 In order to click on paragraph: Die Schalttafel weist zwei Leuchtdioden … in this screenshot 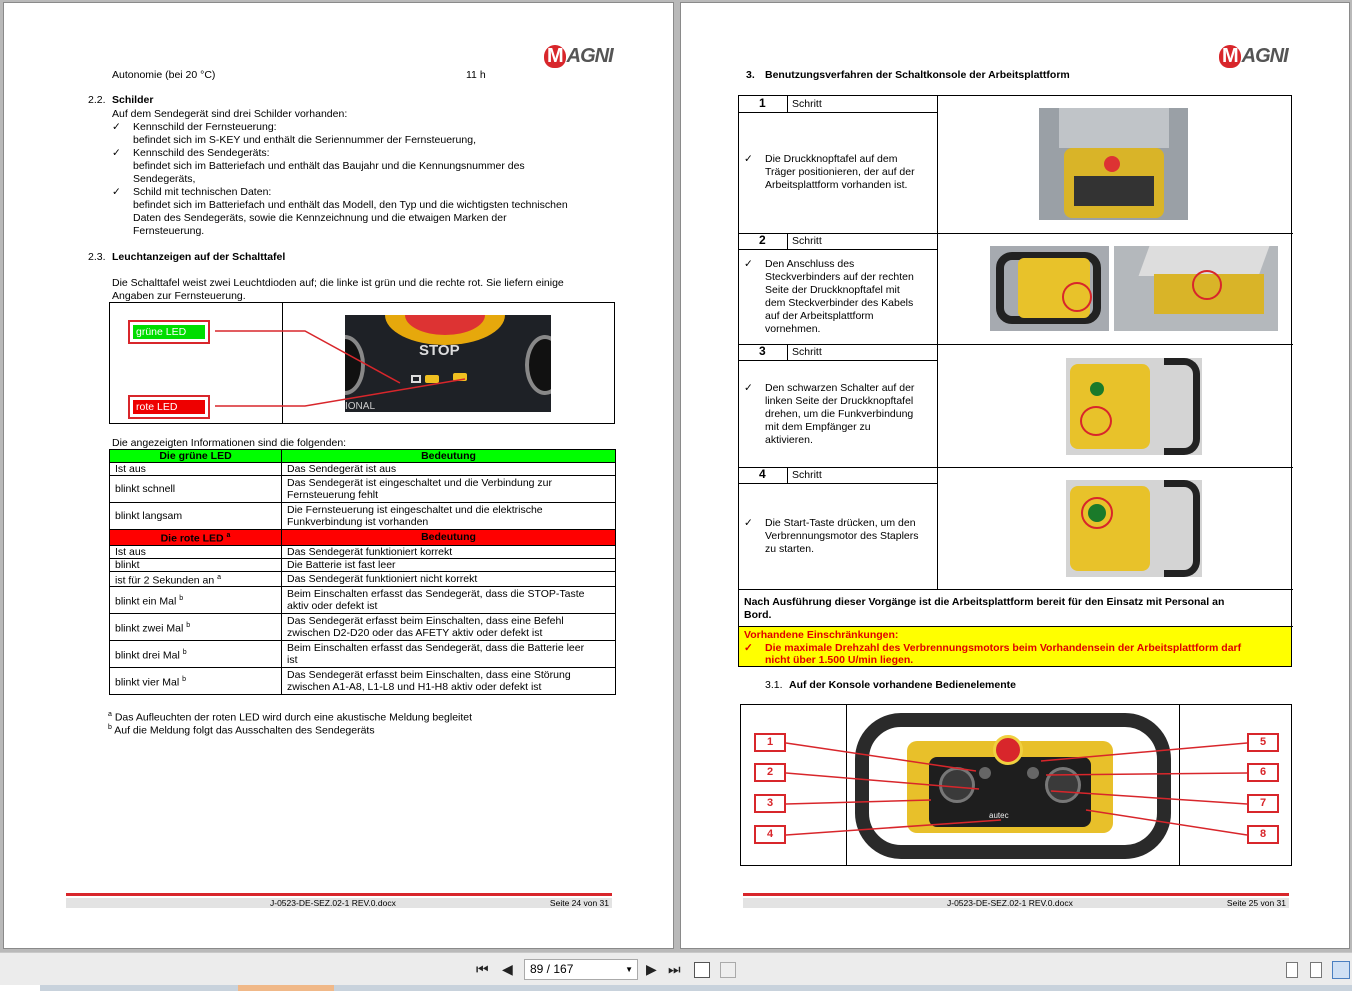, I will do `click(338, 283)`.